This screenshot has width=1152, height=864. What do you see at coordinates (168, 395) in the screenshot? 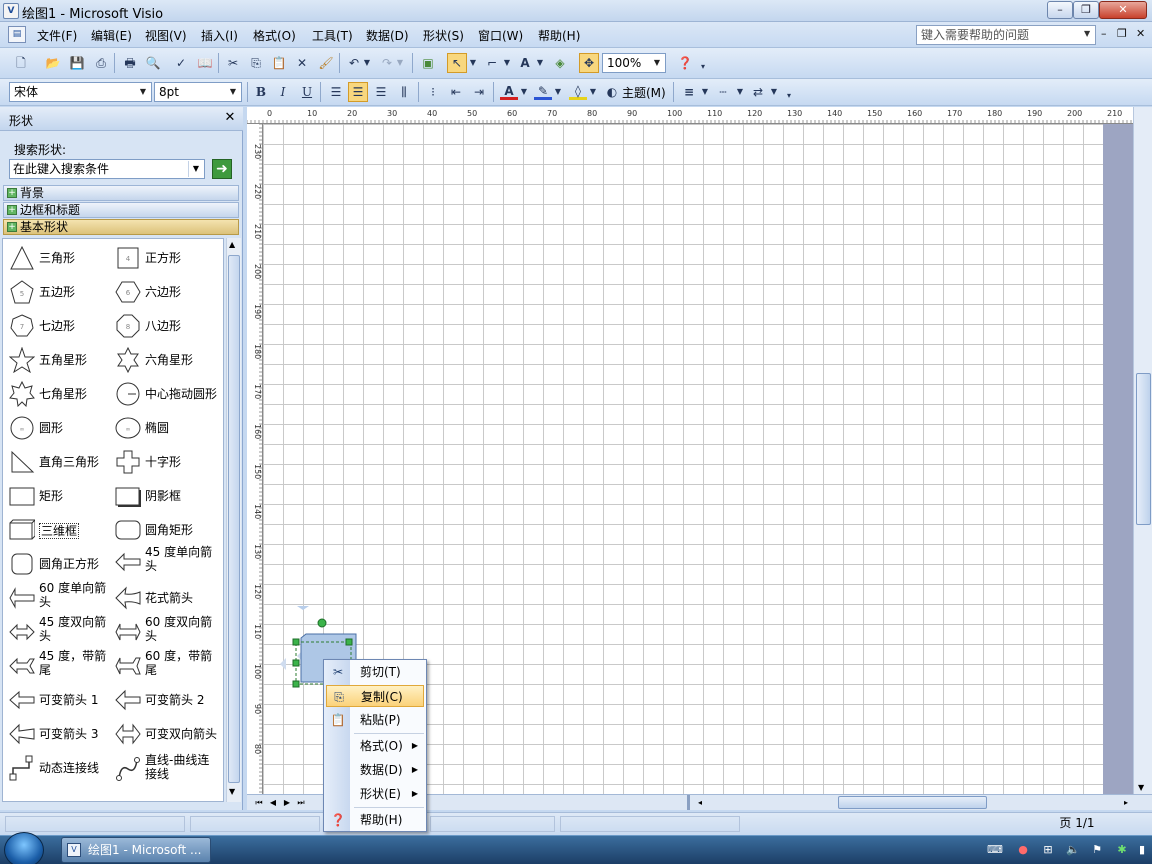
I see `shape-center-circle: 中心拖动圆形` at bounding box center [168, 395].